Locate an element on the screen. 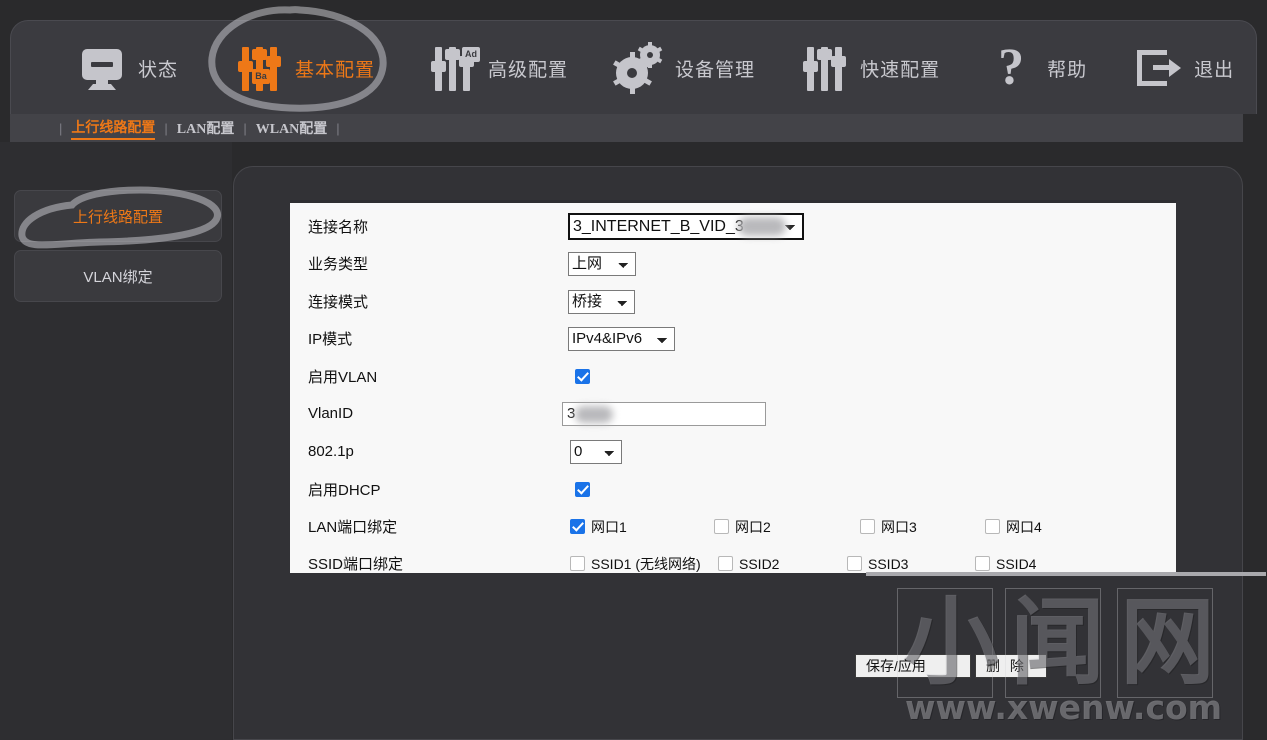  nav-item-logout: 退出 is located at coordinates (1182, 68).